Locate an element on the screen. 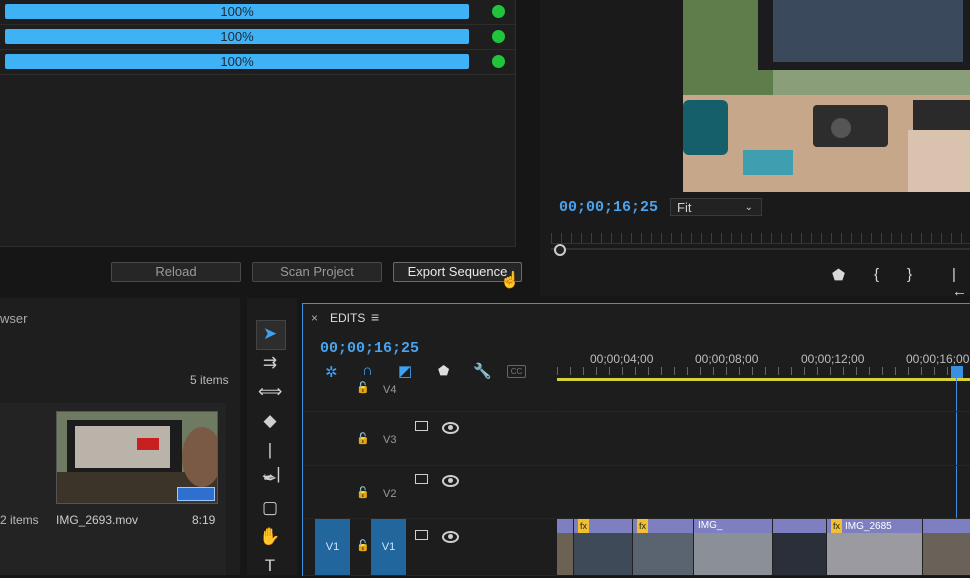 The width and height of the screenshot is (970, 578). track-name: V3 is located at coordinates (390, 440).